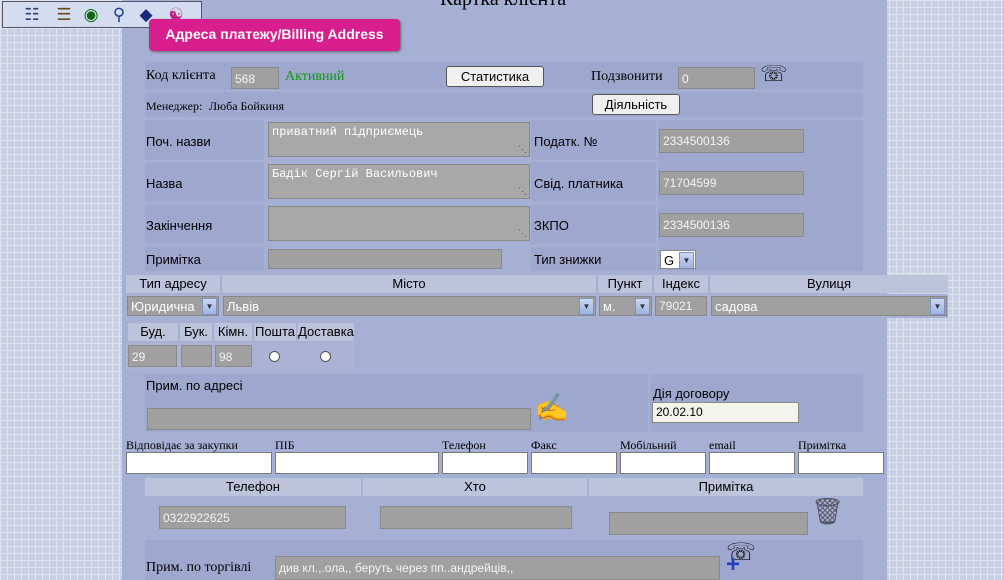 The height and width of the screenshot is (580, 1004). I want to click on suffix-label: Закінчення, so click(179, 225).